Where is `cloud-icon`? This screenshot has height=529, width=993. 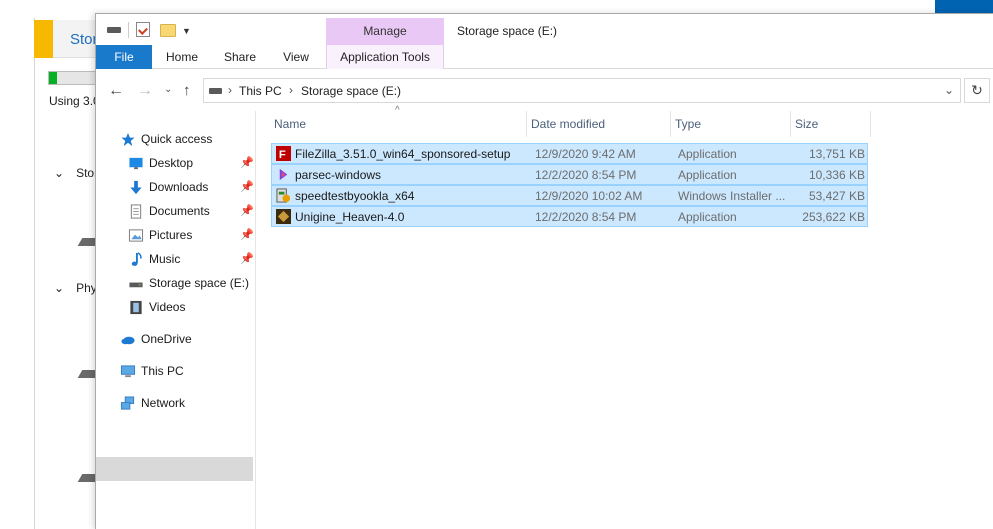 cloud-icon is located at coordinates (128, 340).